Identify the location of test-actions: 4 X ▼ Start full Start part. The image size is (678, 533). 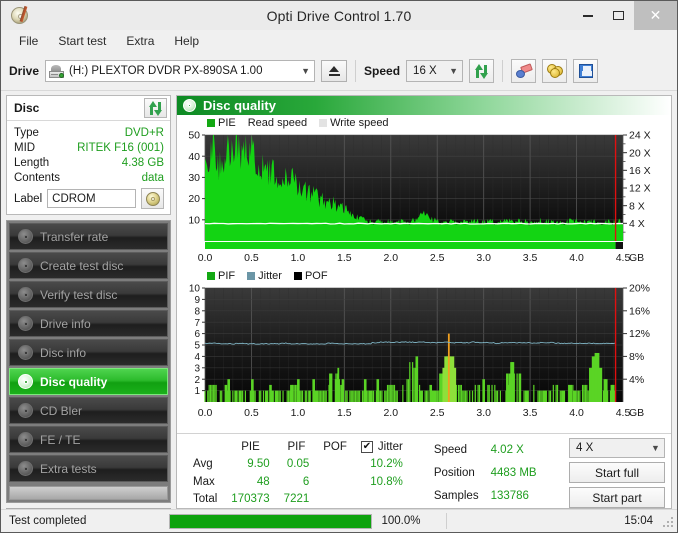
(617, 473).